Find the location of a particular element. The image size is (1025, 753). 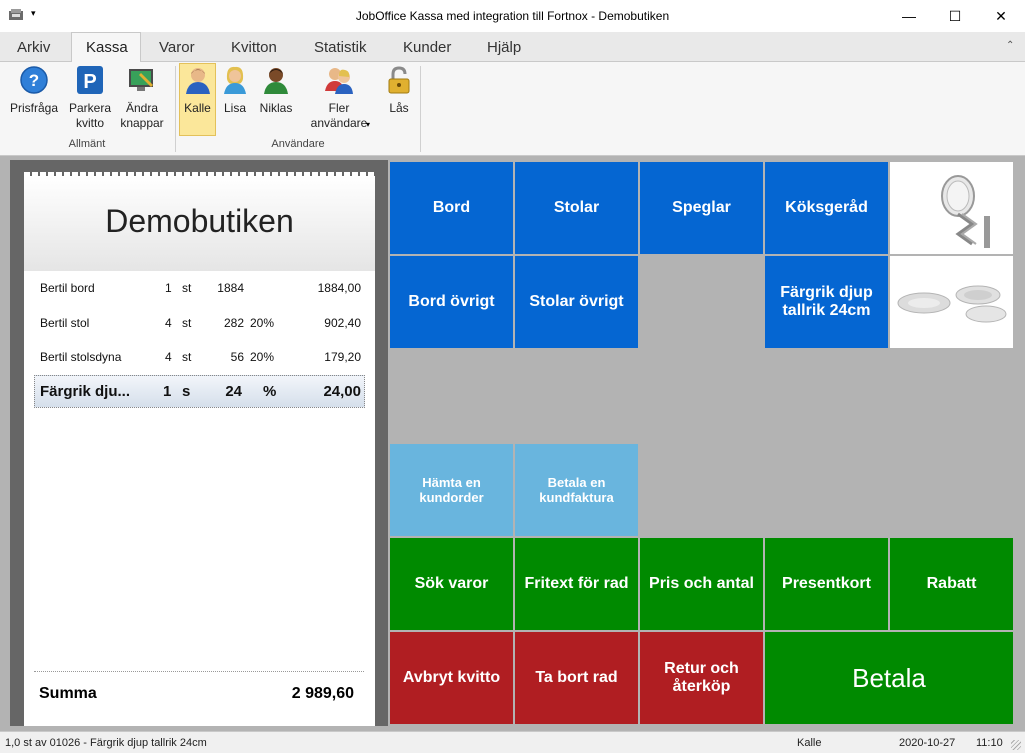

andra-knappar-button: Ändra knappar is located at coordinates (142, 98).